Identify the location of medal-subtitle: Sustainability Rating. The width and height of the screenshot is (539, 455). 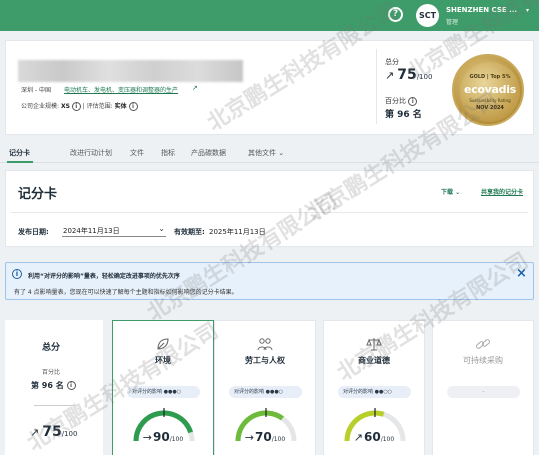
(490, 100).